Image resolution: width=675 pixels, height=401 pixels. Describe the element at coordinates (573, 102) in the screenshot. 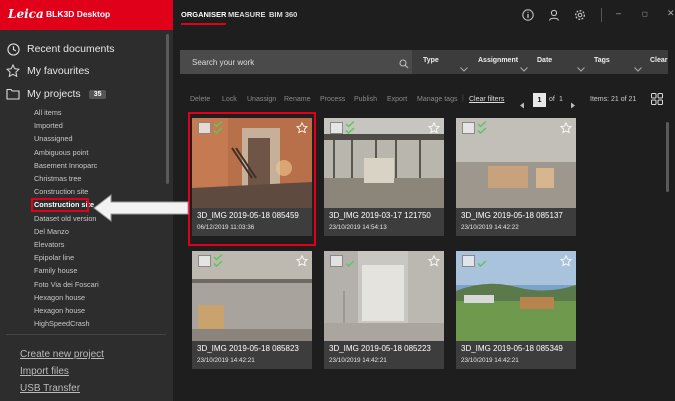

I see `next-page-icon` at that location.